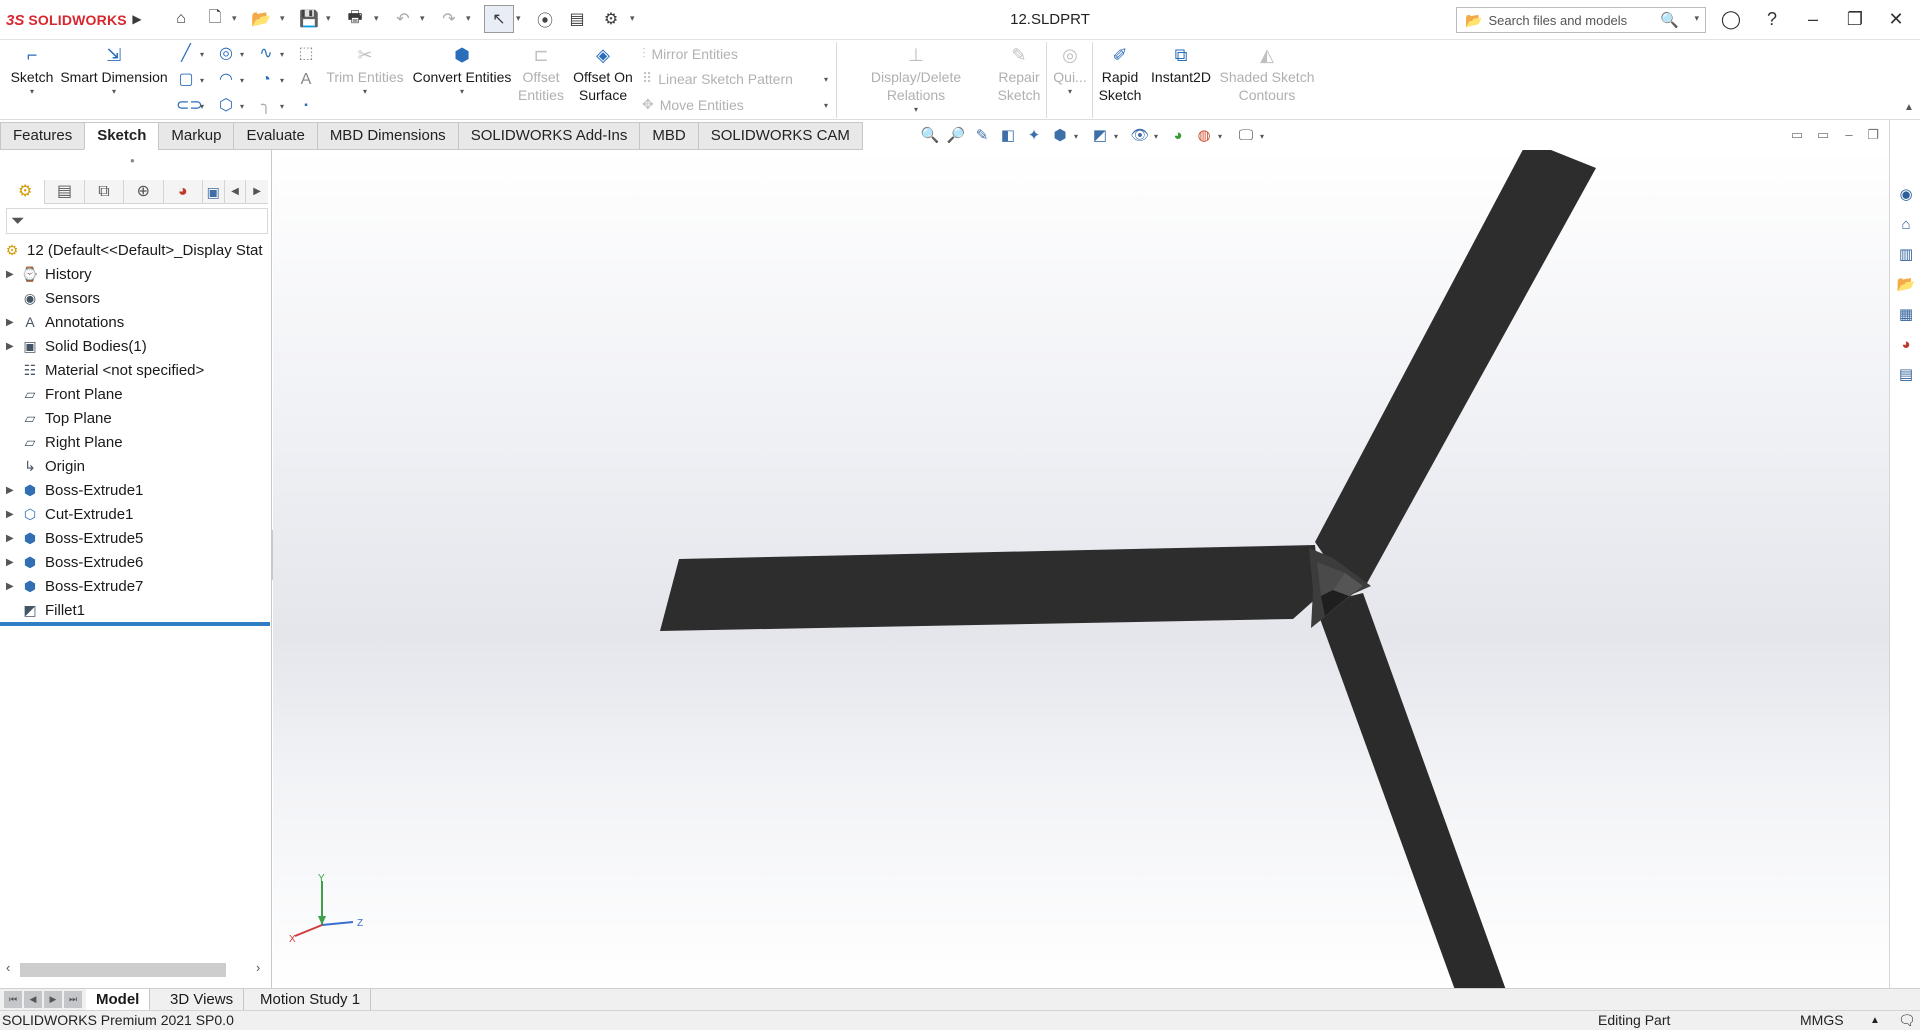 This screenshot has width=1920, height=1030. Describe the element at coordinates (1246, 136) in the screenshot. I see `view-settings-icon: 🖵` at that location.